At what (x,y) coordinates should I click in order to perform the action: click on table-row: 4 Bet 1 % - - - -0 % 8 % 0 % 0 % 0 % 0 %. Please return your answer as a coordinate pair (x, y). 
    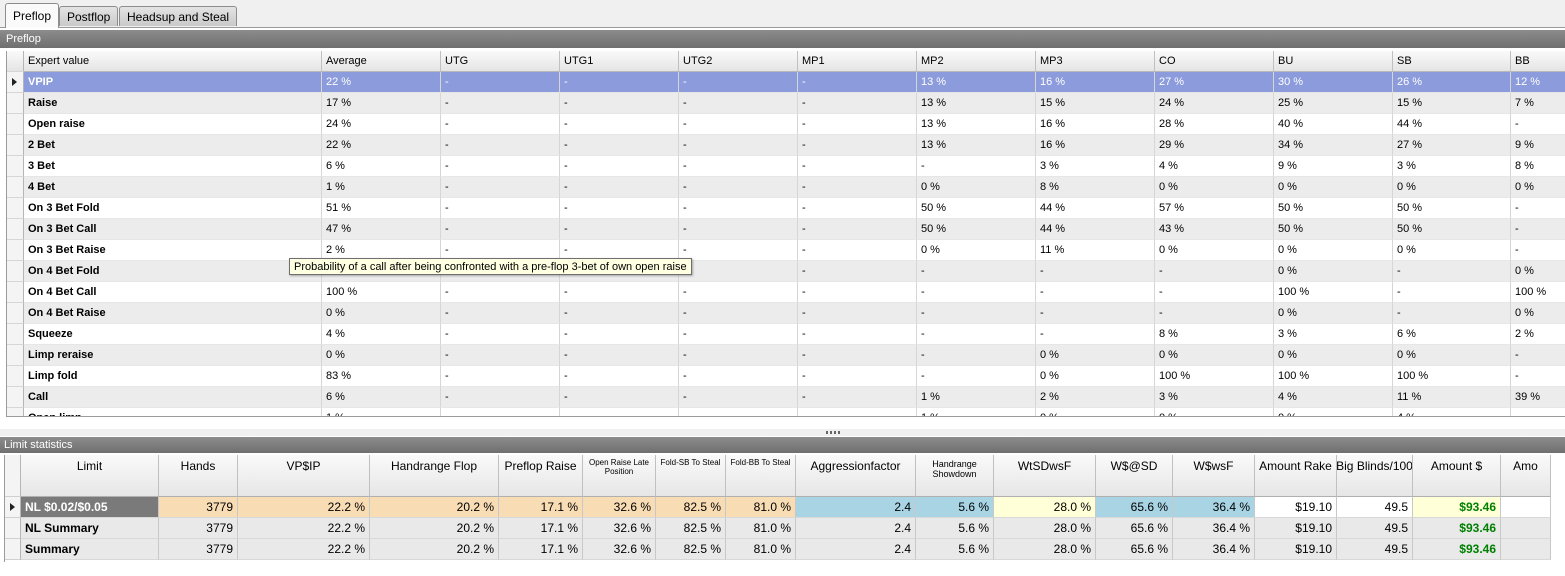
    Looking at the image, I should click on (786, 187).